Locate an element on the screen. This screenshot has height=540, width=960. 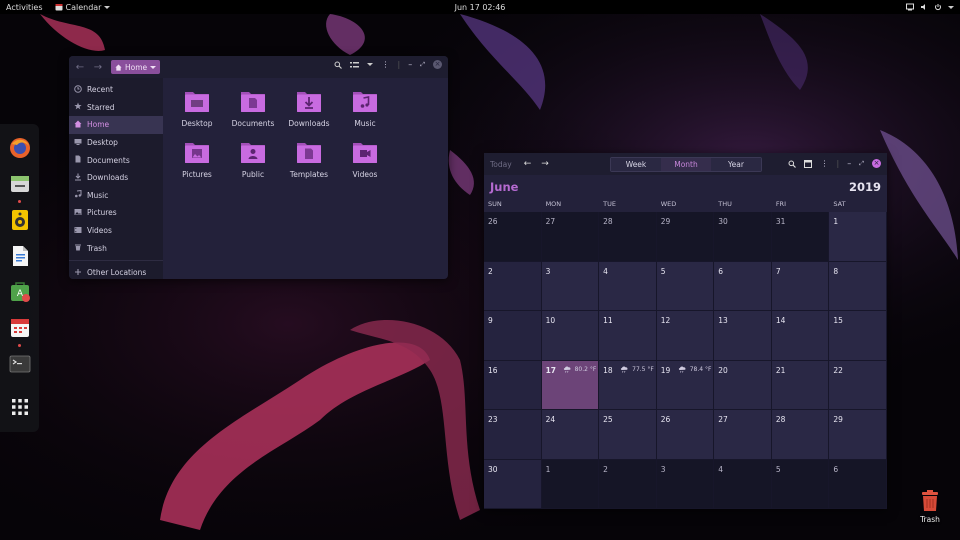
folder-pictures: Pictures is located at coordinates (197, 164).